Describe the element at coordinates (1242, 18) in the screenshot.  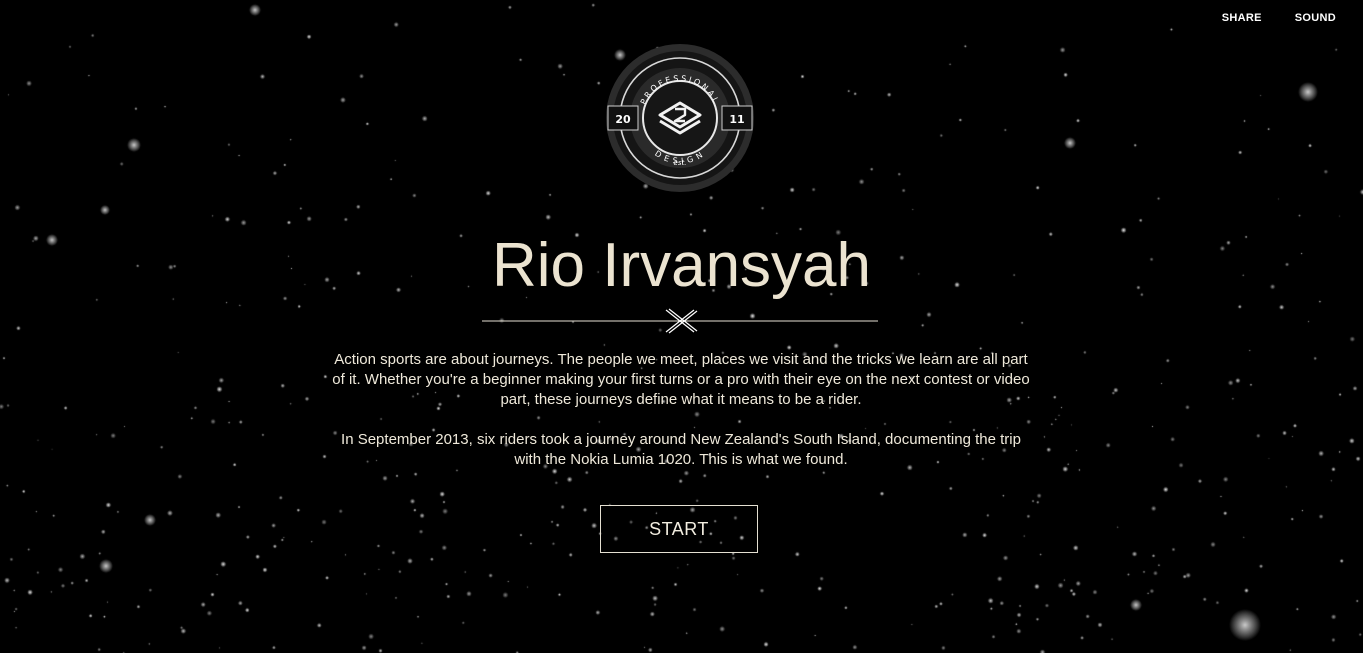
I see `share-link: SHARE` at that location.